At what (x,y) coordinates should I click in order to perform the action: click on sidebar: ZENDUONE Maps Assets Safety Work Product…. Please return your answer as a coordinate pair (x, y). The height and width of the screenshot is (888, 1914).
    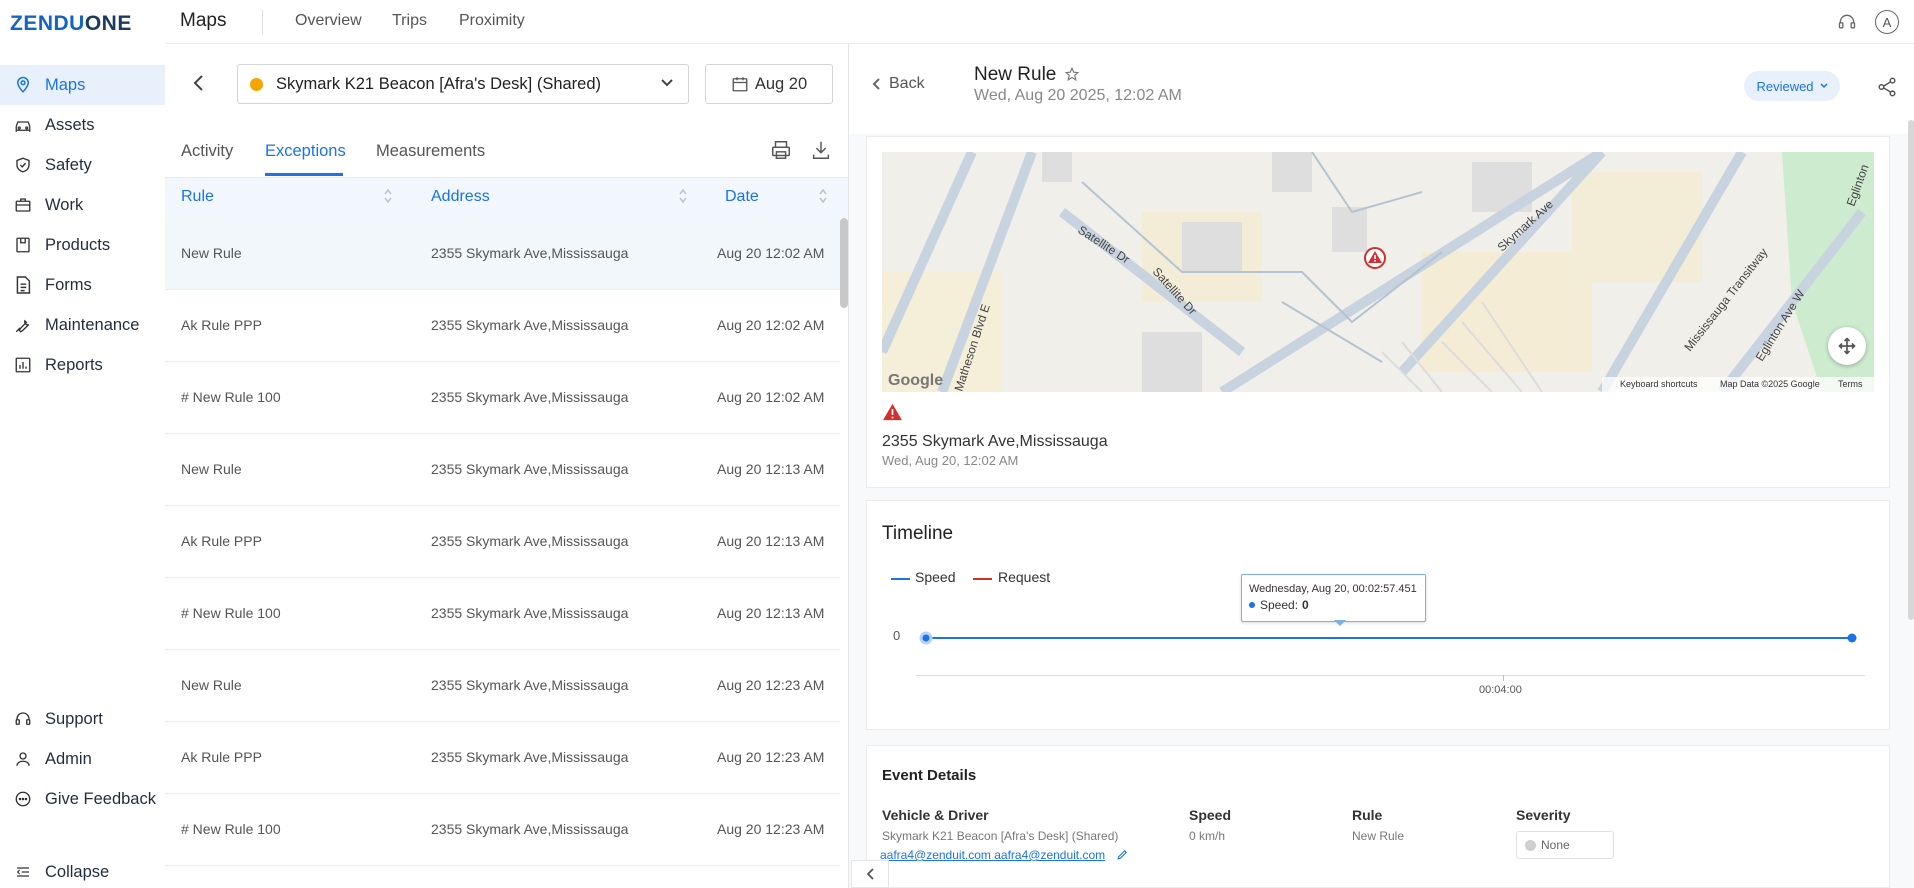
    Looking at the image, I should click on (82, 444).